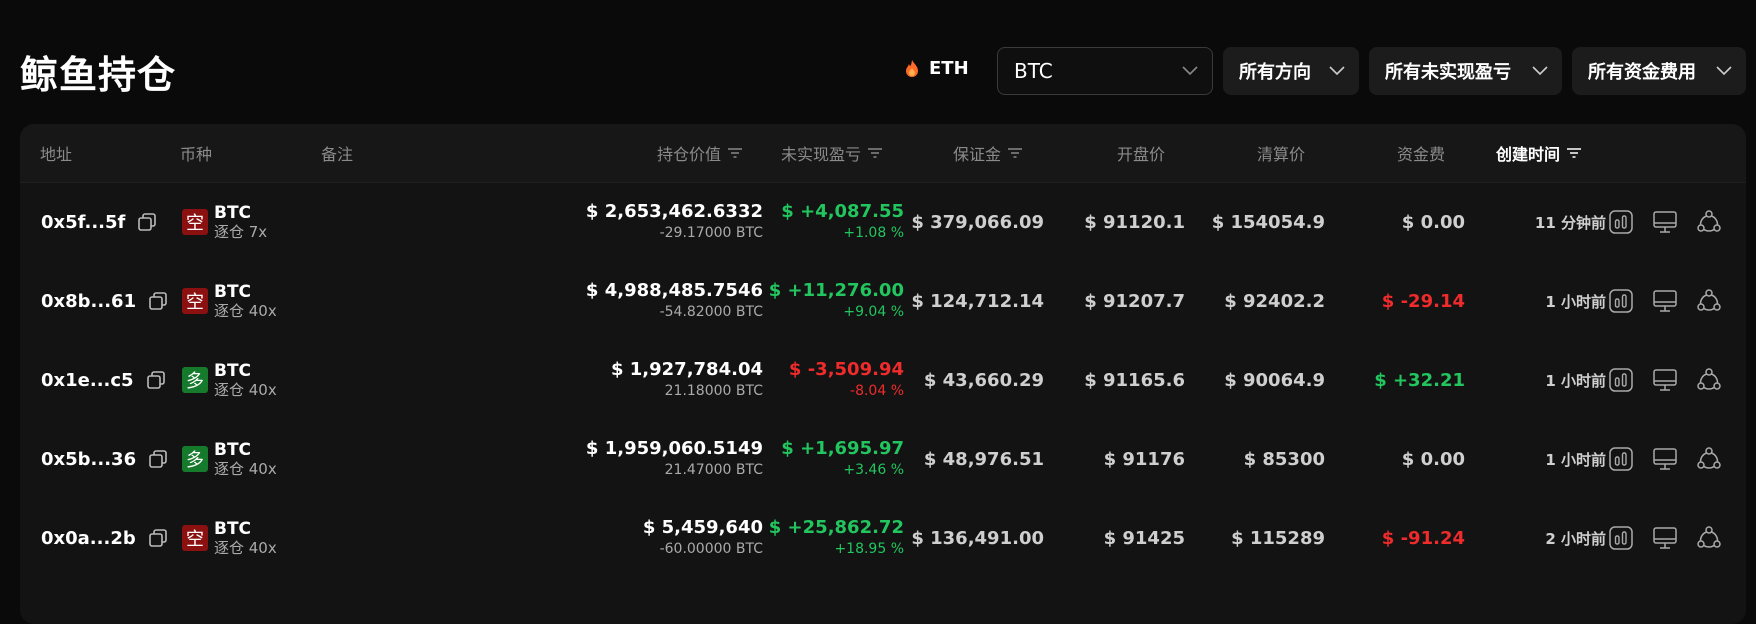  I want to click on header-created-label: 创建时间, so click(1528, 154).